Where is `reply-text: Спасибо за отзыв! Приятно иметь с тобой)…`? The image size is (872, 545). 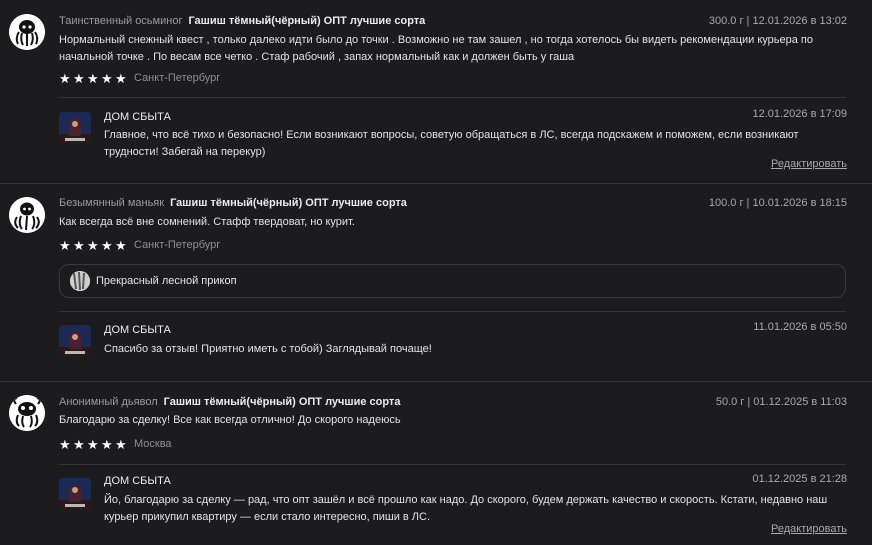 reply-text: Спасибо за отзыв! Приятно иметь с тобой)… is located at coordinates (268, 349).